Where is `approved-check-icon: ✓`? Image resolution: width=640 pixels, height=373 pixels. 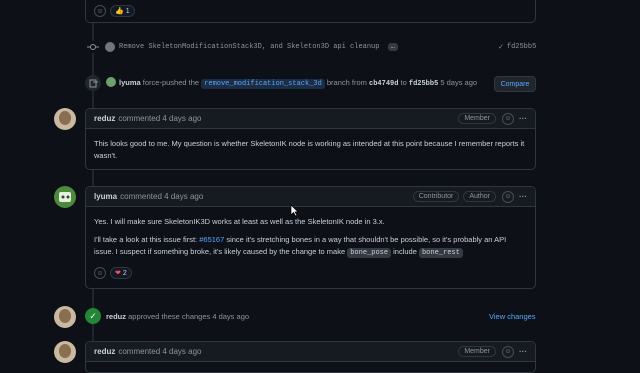
approved-check-icon: ✓ is located at coordinates (93, 316).